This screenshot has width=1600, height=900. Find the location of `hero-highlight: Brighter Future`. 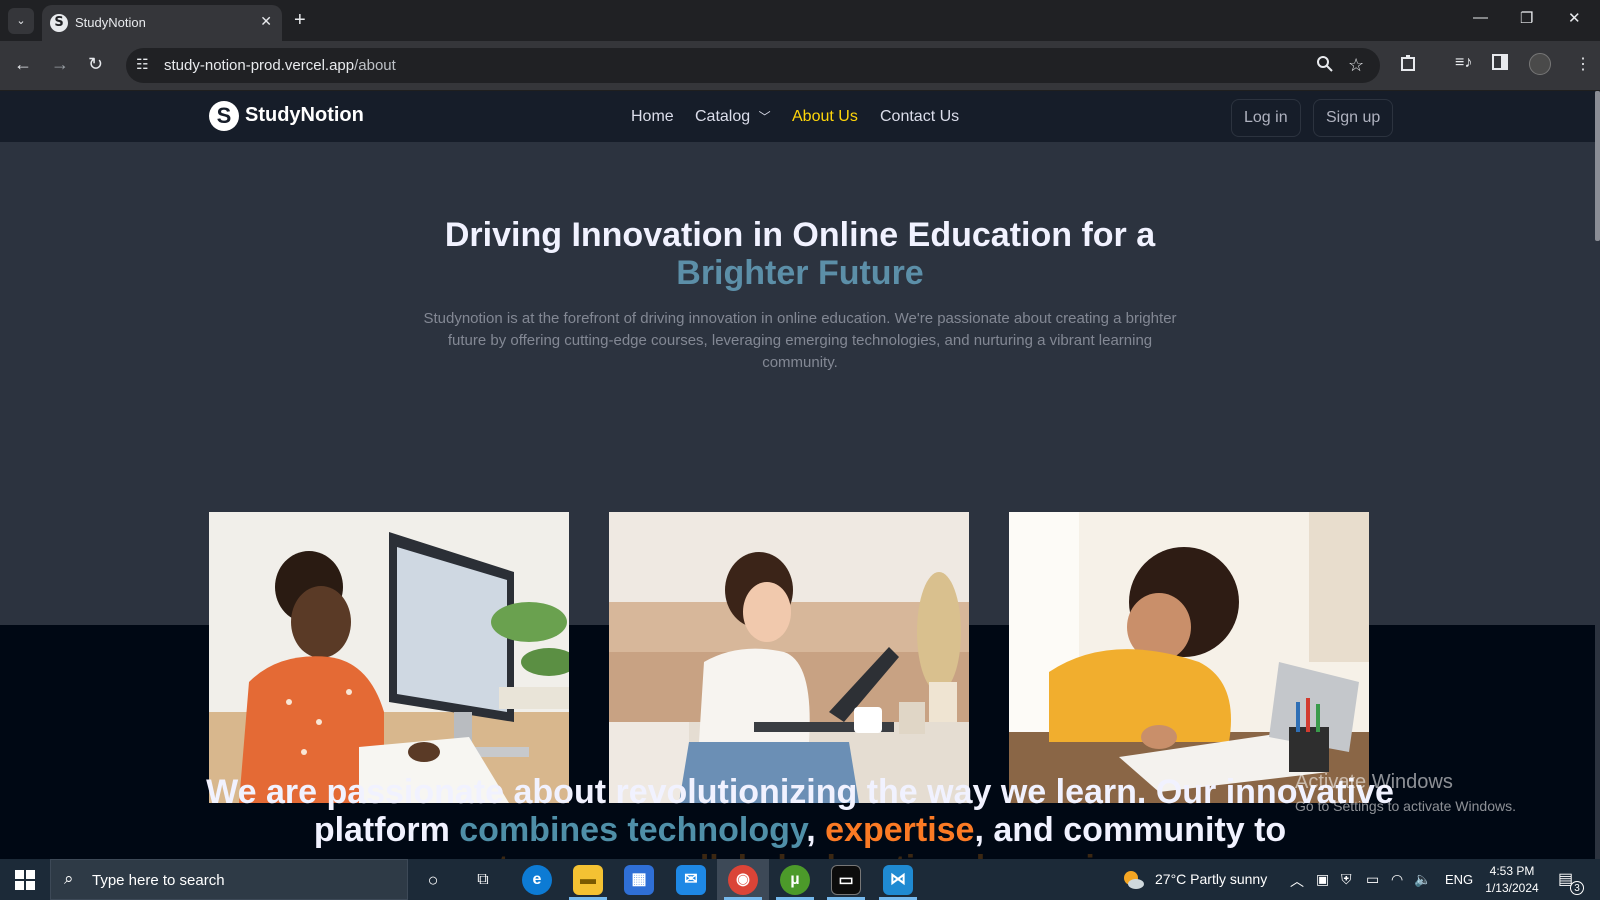

hero-highlight: Brighter Future is located at coordinates (800, 273).